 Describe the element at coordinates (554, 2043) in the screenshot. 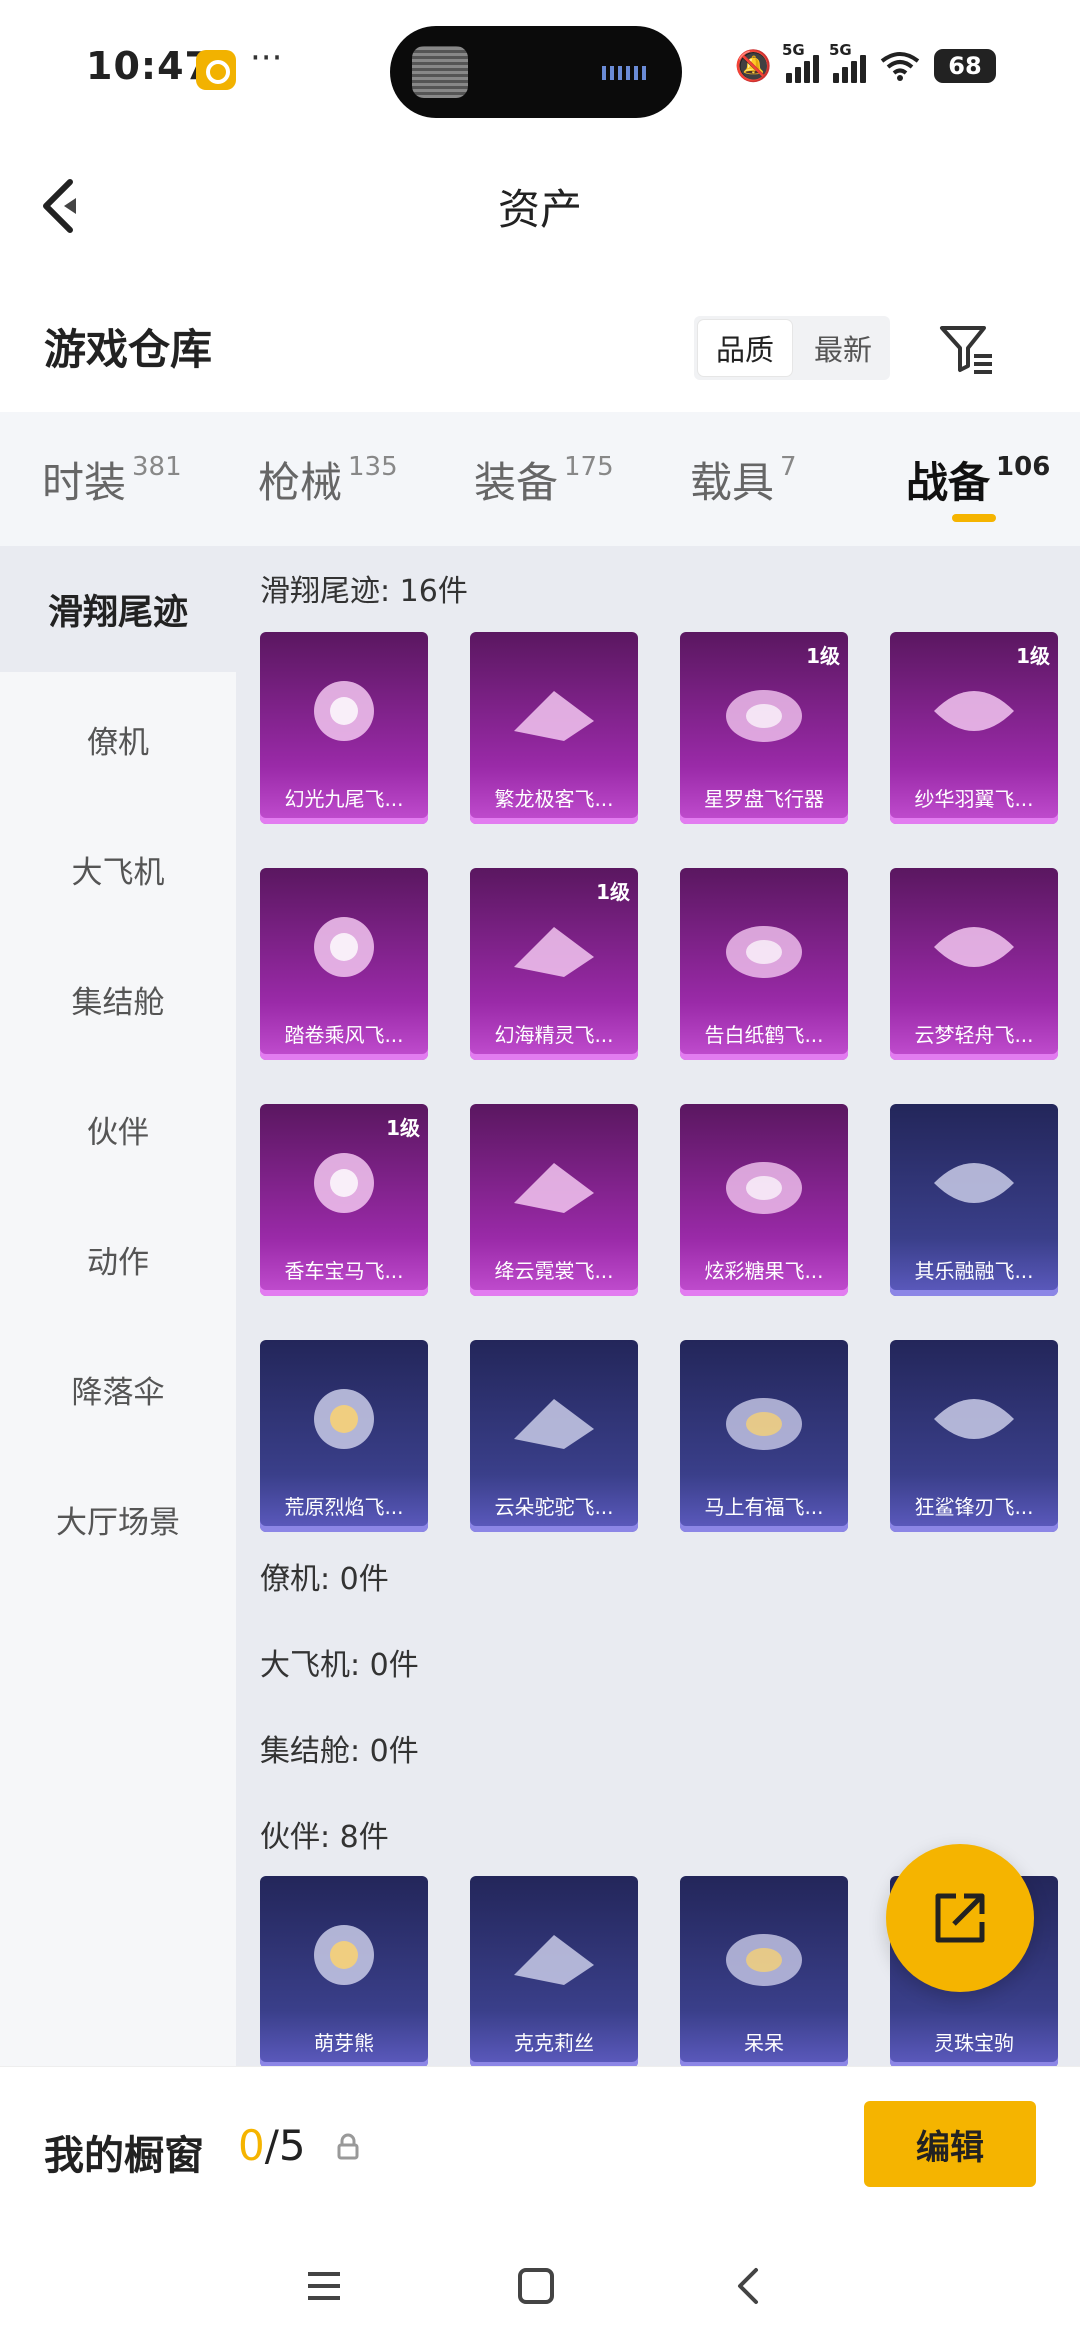

I see `item-name: 克克莉丝` at that location.